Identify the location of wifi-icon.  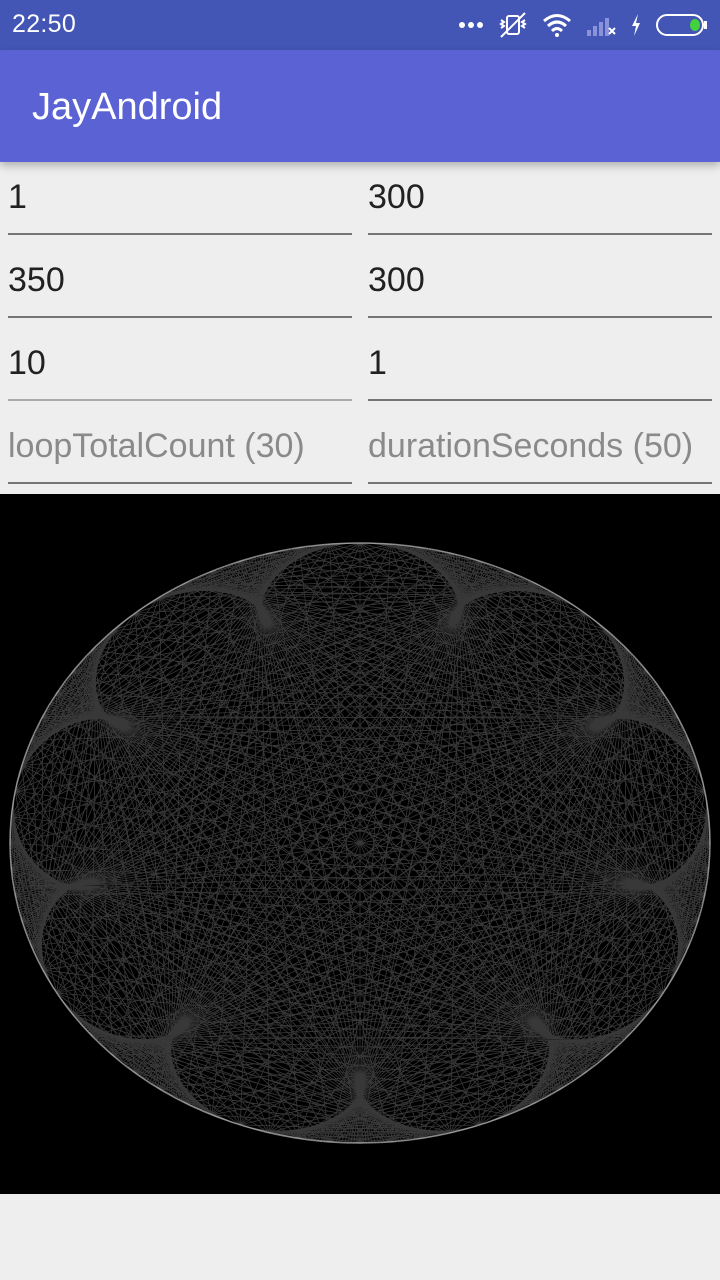
(557, 25).